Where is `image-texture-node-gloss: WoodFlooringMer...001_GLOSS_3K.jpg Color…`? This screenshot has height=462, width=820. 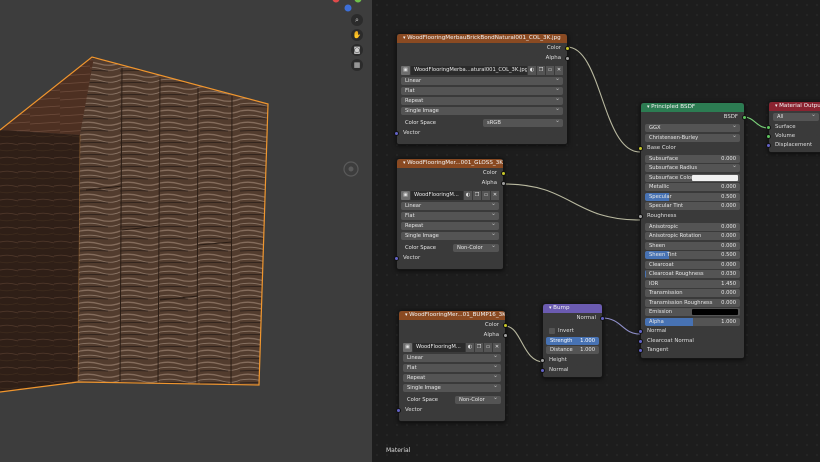 image-texture-node-gloss: WoodFlooringMer...001_GLOSS_3K.jpg Color… is located at coordinates (450, 214).